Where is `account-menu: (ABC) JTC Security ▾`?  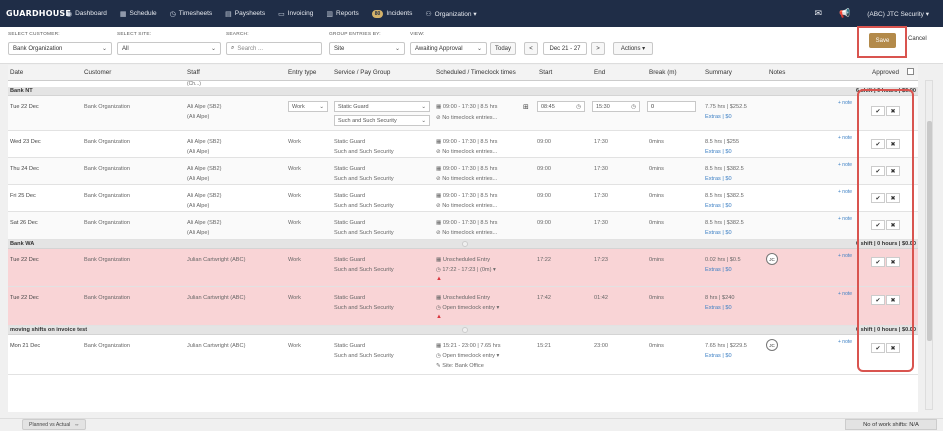 account-menu: (ABC) JTC Security ▾ is located at coordinates (898, 14).